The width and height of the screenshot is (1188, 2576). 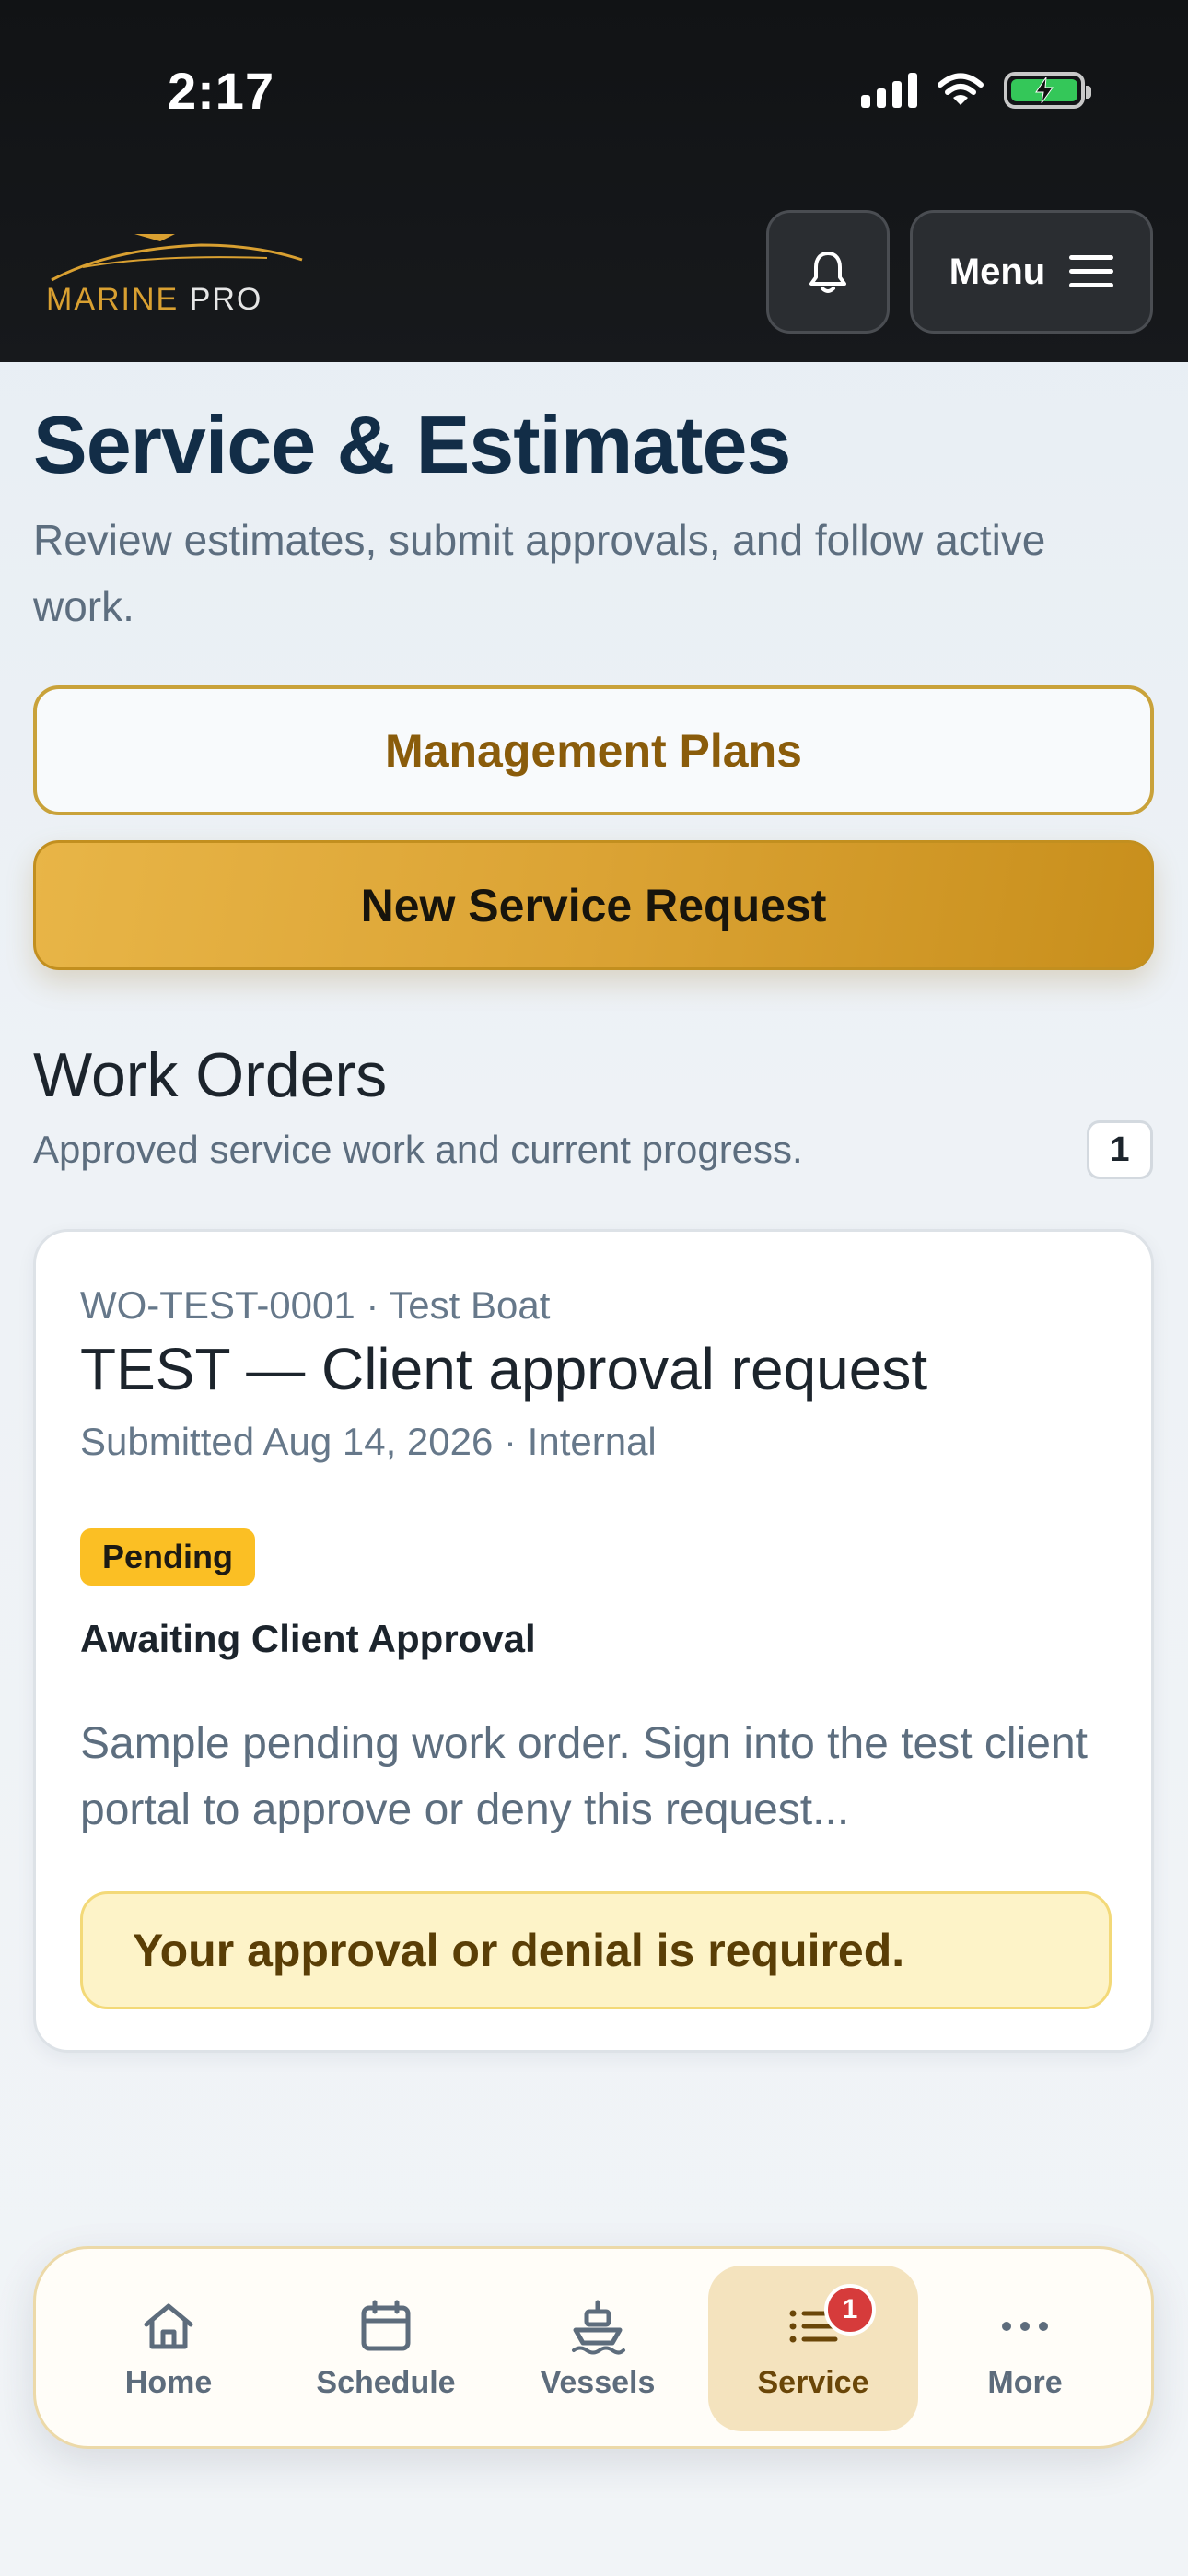 I want to click on nav-item-vessels: Vessels, so click(x=598, y=2348).